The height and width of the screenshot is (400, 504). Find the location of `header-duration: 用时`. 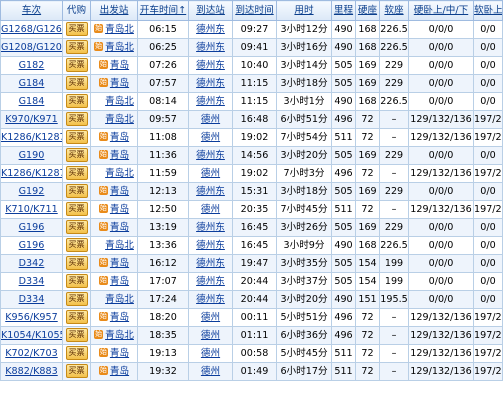

header-duration: 用时 is located at coordinates (304, 10).